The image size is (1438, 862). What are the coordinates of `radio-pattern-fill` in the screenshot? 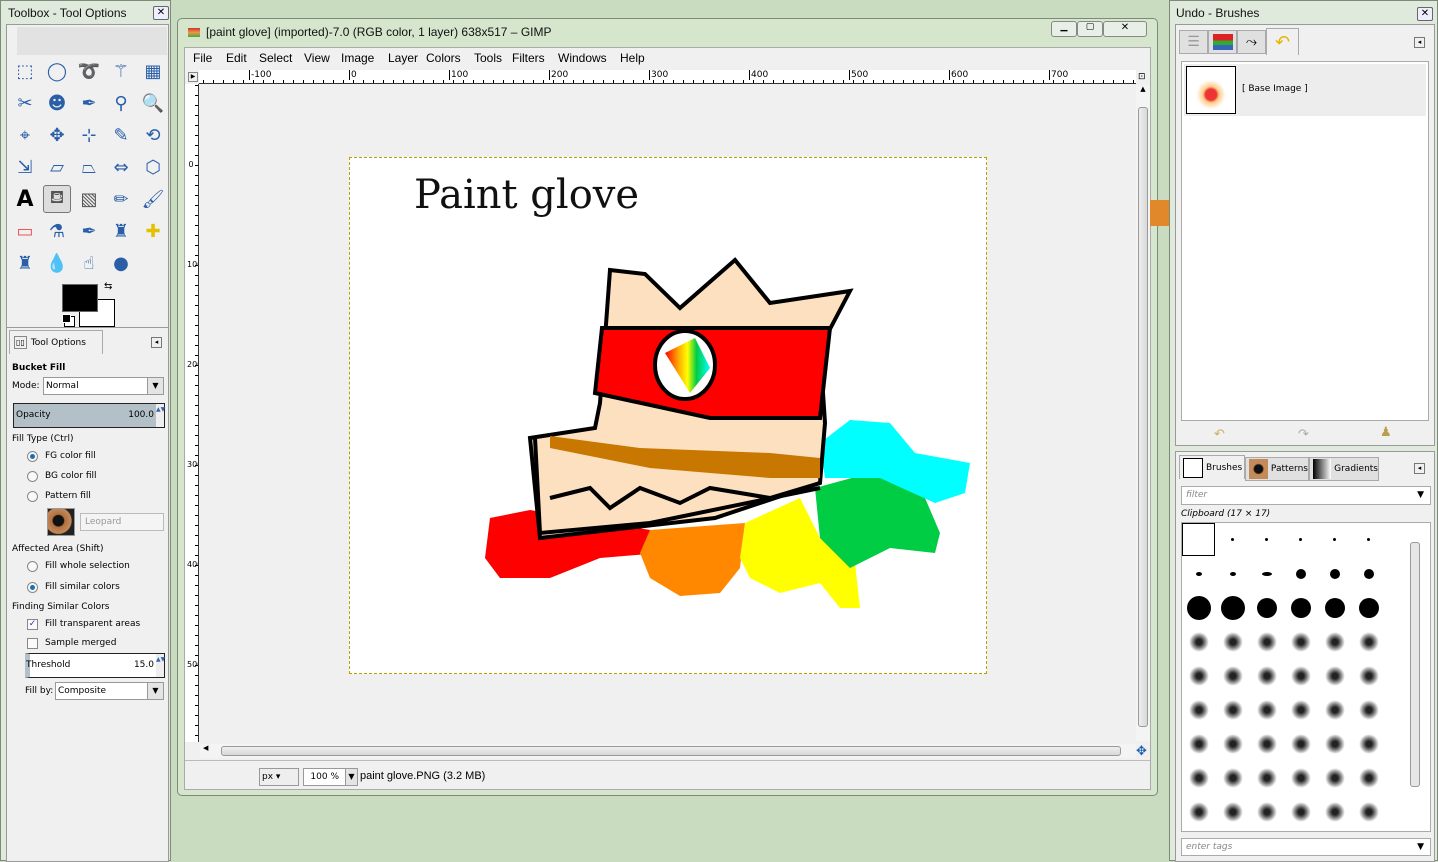 It's located at (32, 496).